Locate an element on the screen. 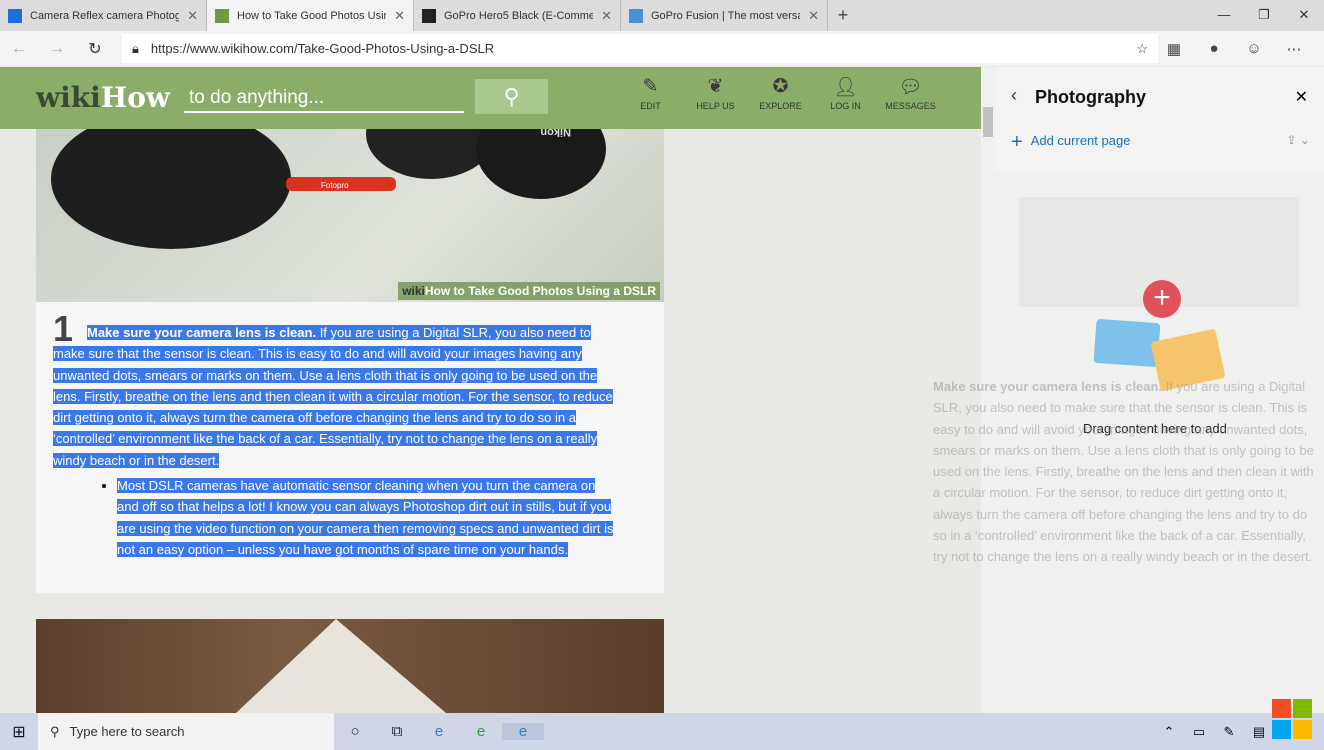 Image resolution: width=1324 pixels, height=750 pixels. refresh-button: ↻ is located at coordinates (95, 49).